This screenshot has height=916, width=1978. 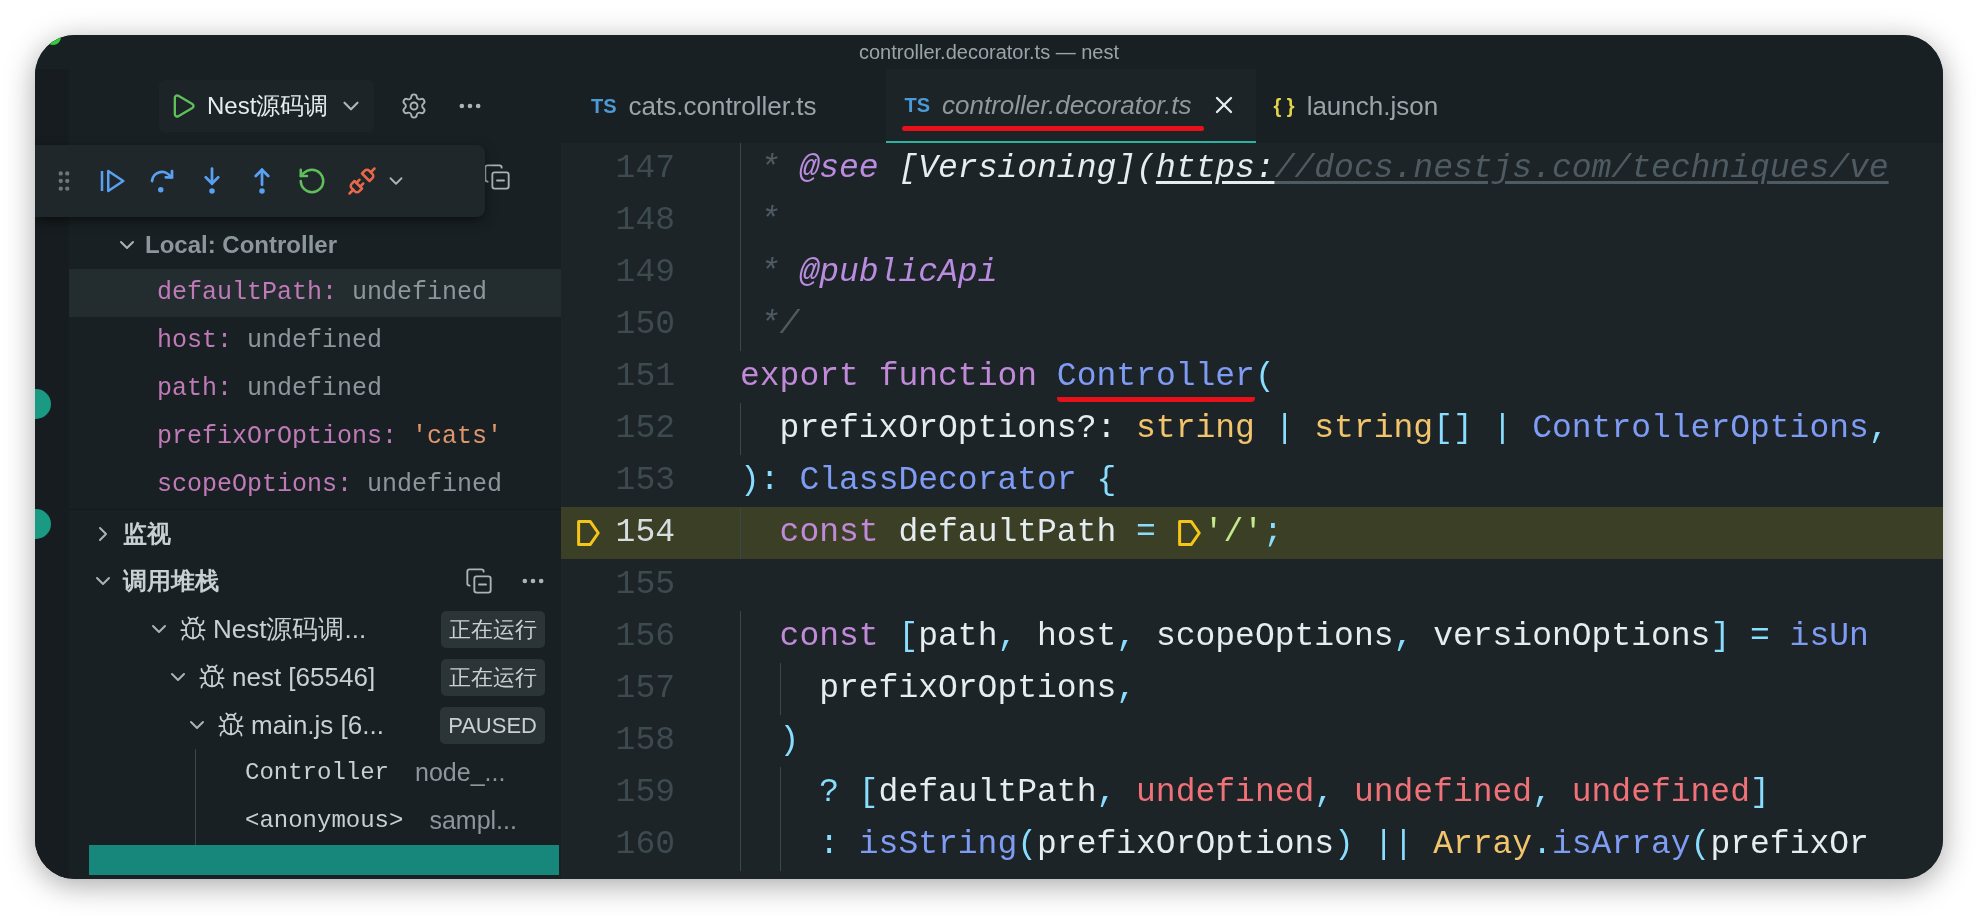 What do you see at coordinates (312, 181) in the screenshot?
I see `restart-icon` at bounding box center [312, 181].